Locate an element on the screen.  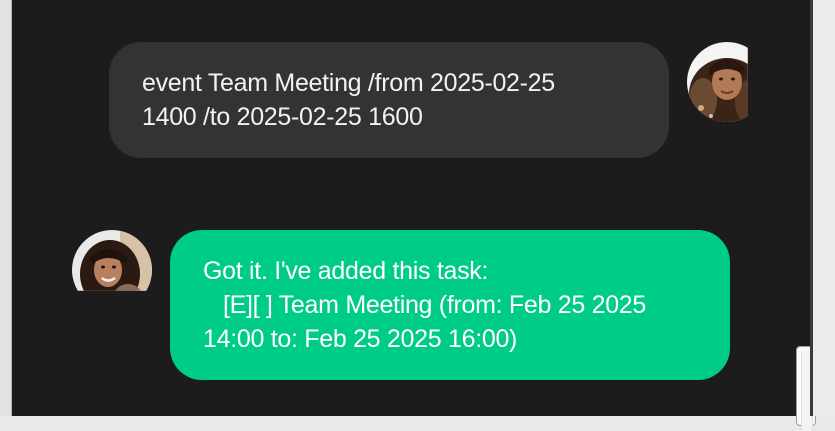
bot-avatar-photo is located at coordinates (112, 260).